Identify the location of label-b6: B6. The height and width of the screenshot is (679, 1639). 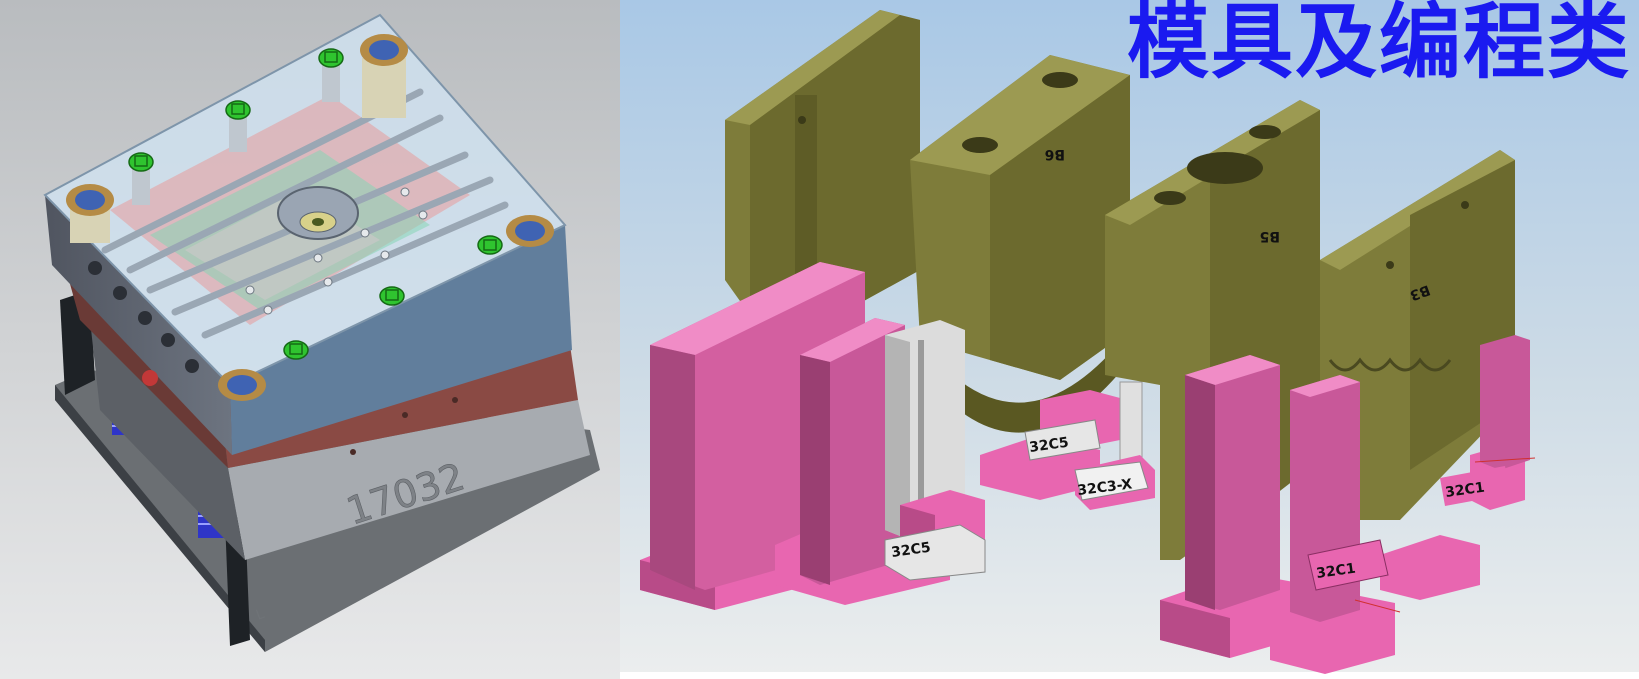
(1055, 154).